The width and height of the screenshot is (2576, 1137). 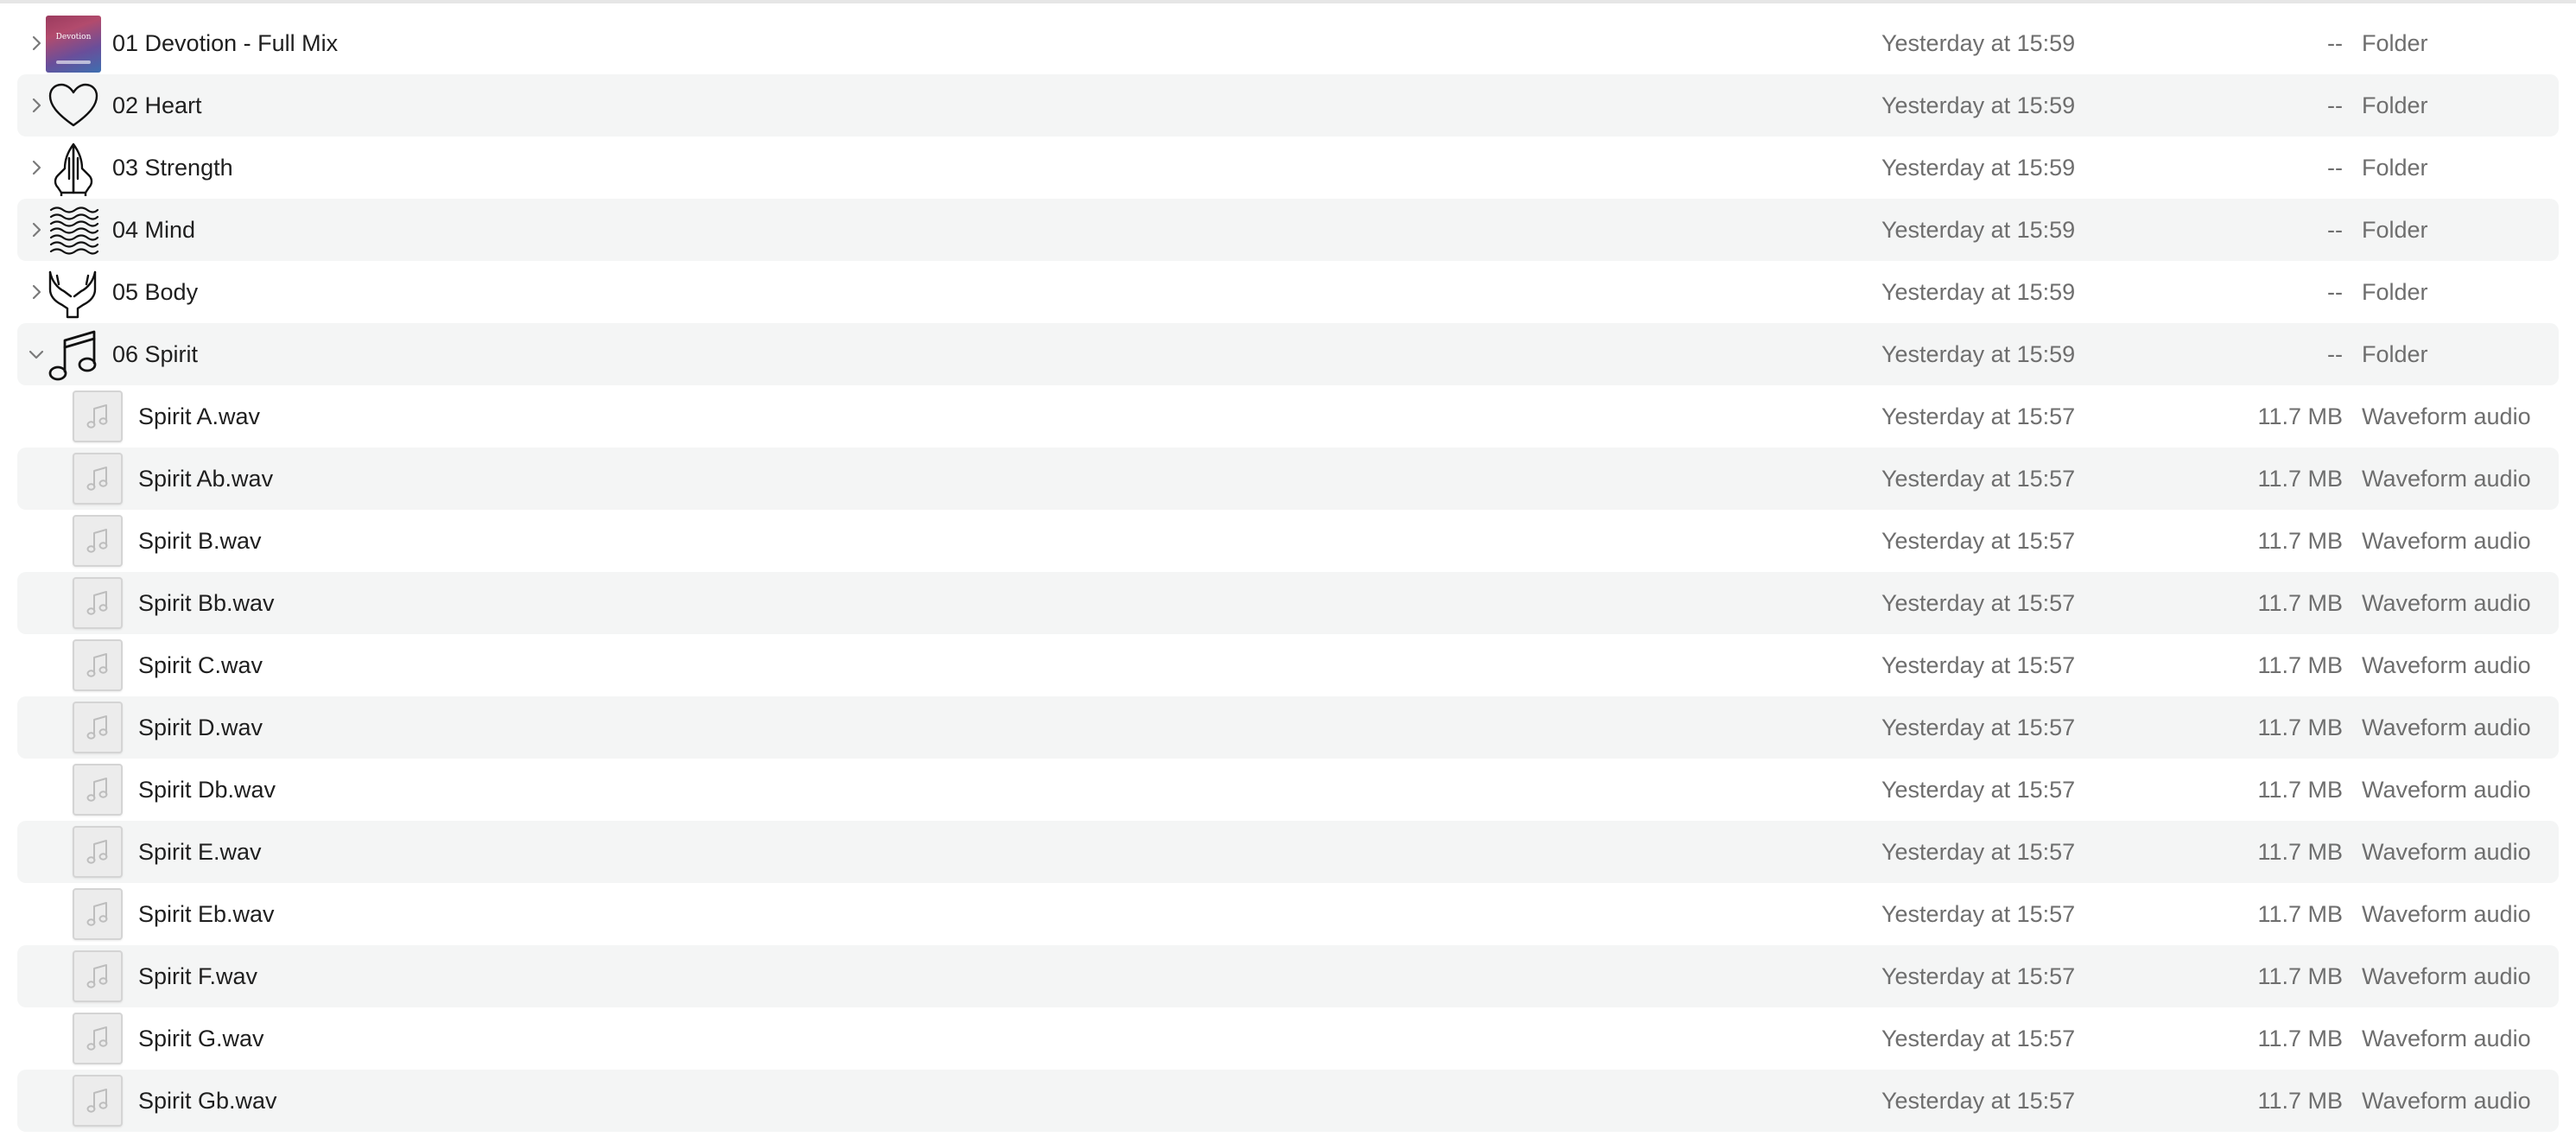 I want to click on folder-row-strength: 03 Strength Yesterday at 15:59 -- Folder, so click(x=1288, y=168).